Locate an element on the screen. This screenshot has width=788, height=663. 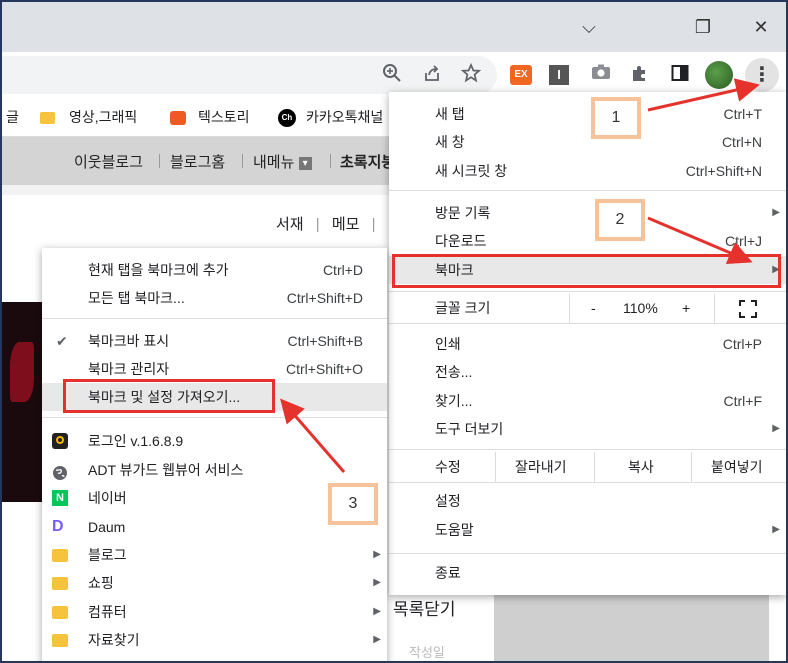
bookmark-item: 글 is located at coordinates (12, 117).